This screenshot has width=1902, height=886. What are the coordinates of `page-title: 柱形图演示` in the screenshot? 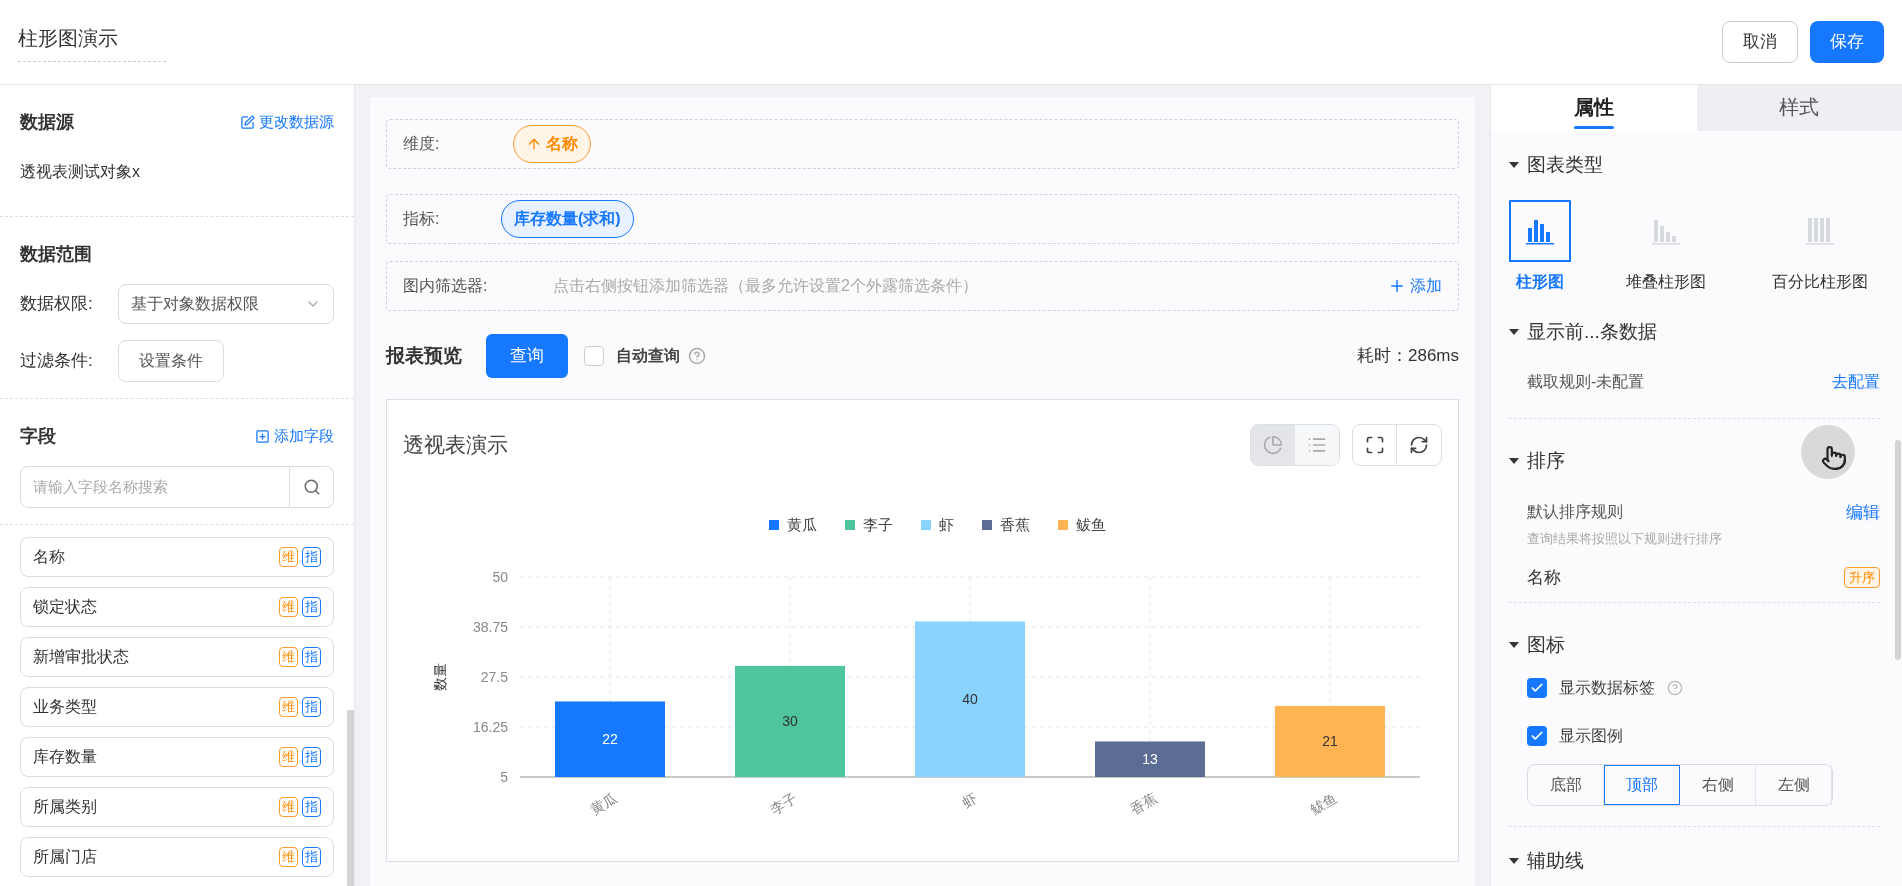 It's located at (92, 42).